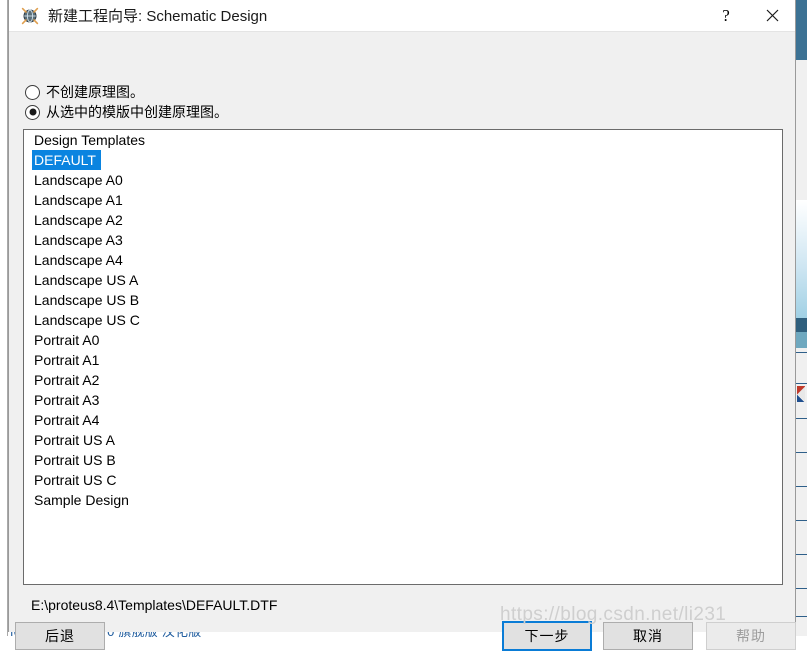  I want to click on cancel-button: 取消, so click(648, 636).